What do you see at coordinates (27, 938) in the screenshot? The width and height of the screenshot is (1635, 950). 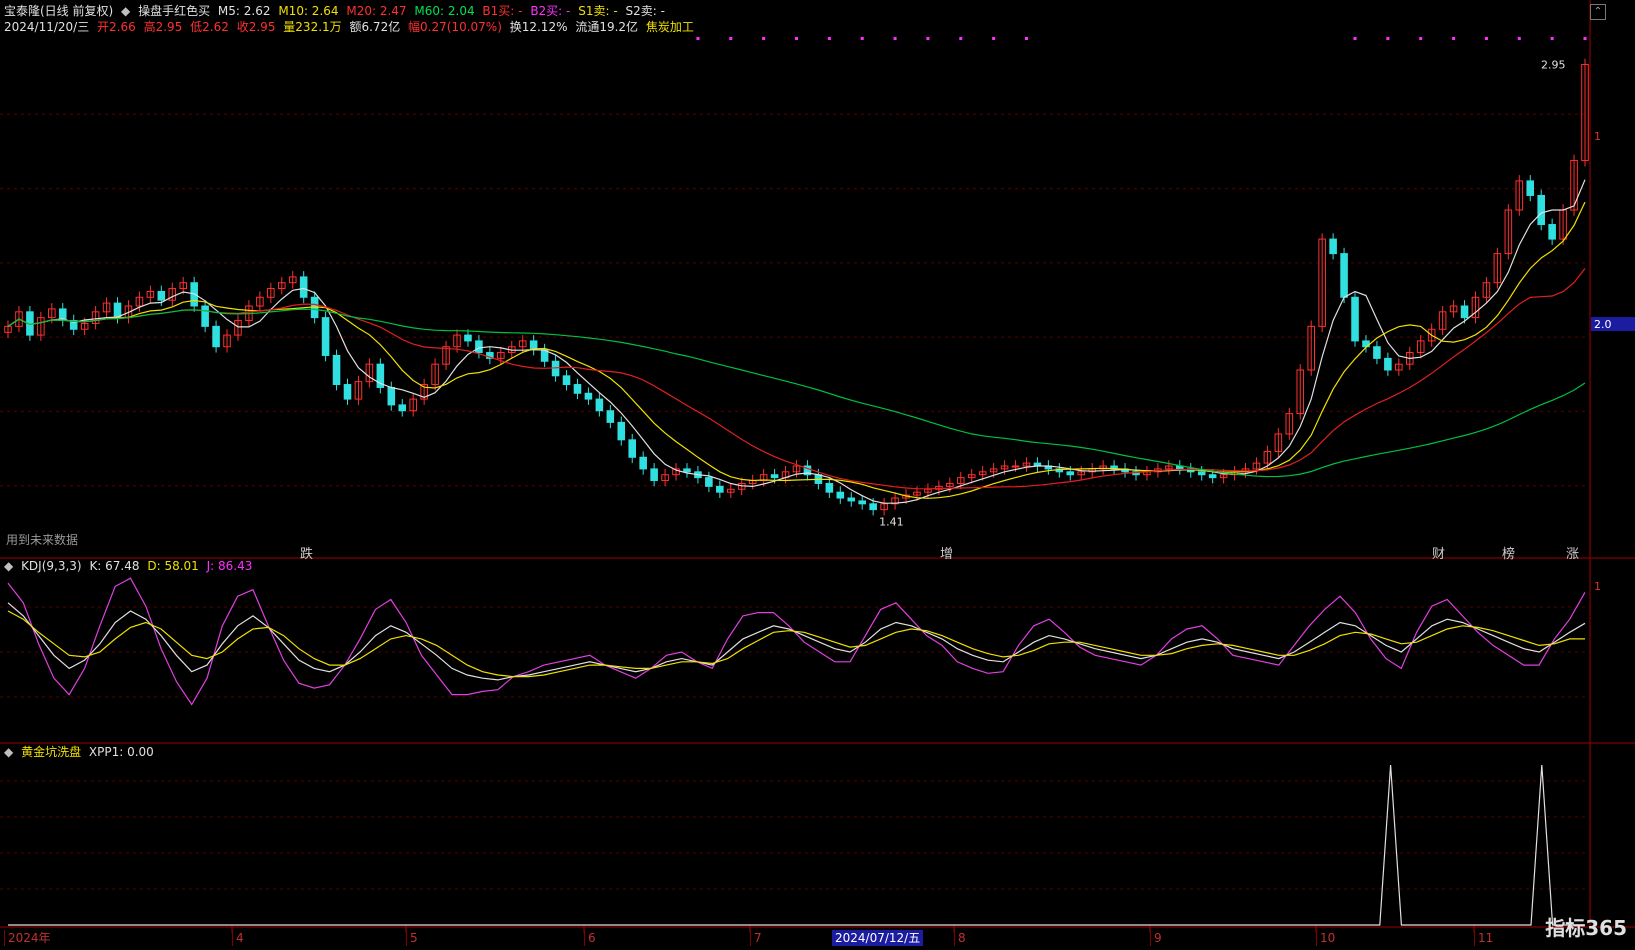 I see `x-label-year: 2024年` at bounding box center [27, 938].